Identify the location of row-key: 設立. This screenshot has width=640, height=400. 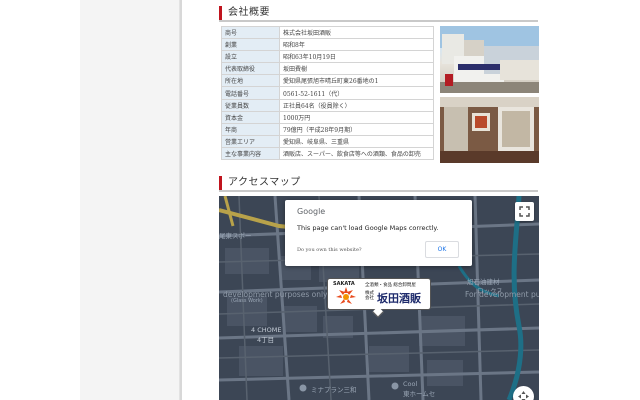
(250, 57).